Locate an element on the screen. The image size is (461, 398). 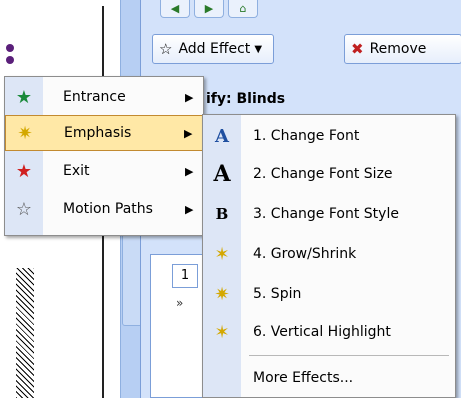
menu-item-motion-paths: ☆ Motion Paths ▶ is located at coordinates (104, 209).